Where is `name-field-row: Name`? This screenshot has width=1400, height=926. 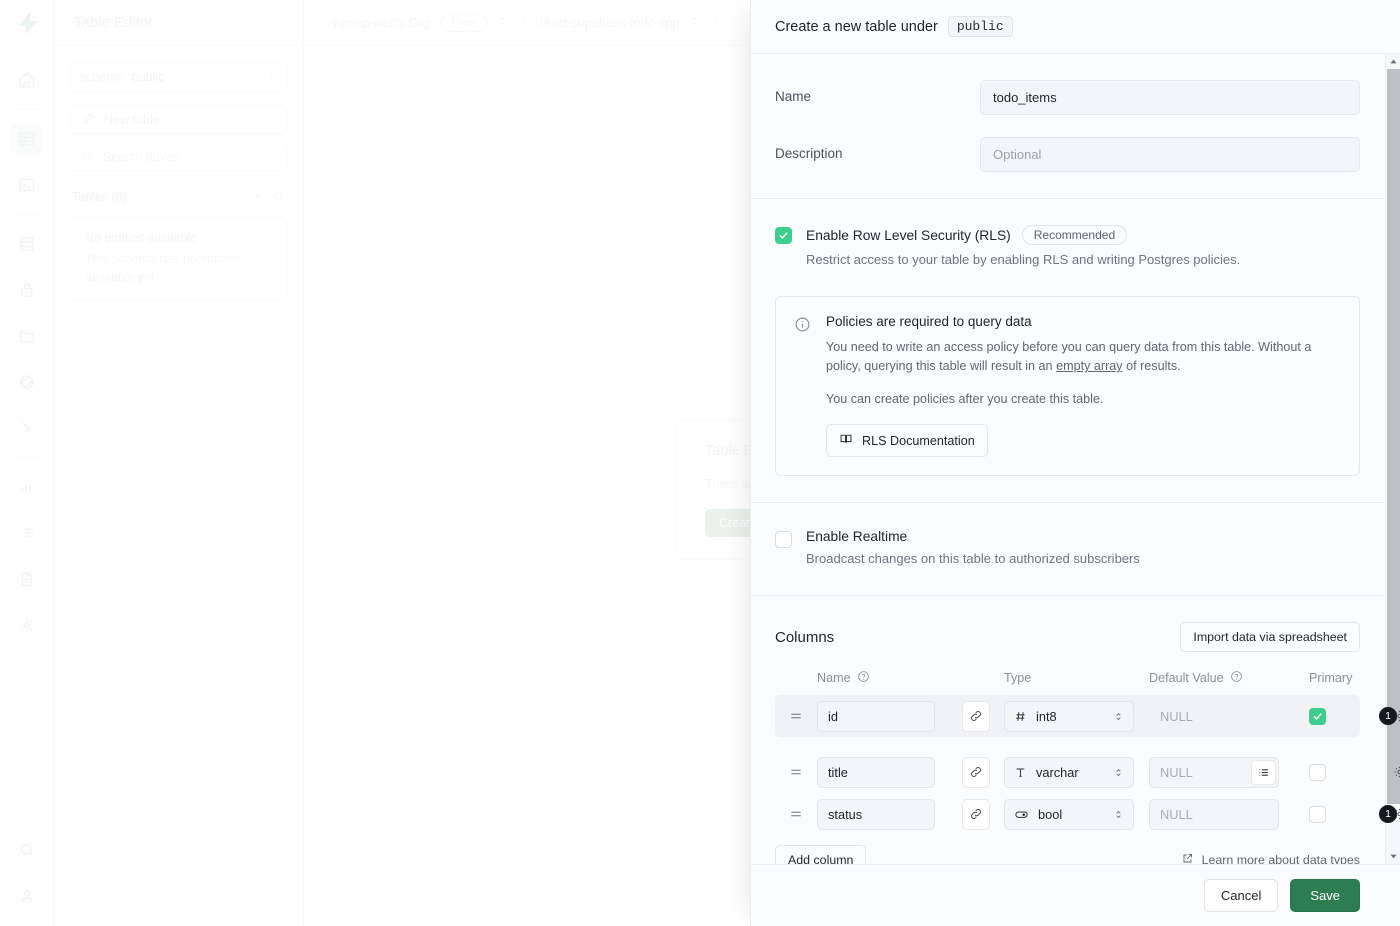
name-field-row: Name is located at coordinates (1067, 97).